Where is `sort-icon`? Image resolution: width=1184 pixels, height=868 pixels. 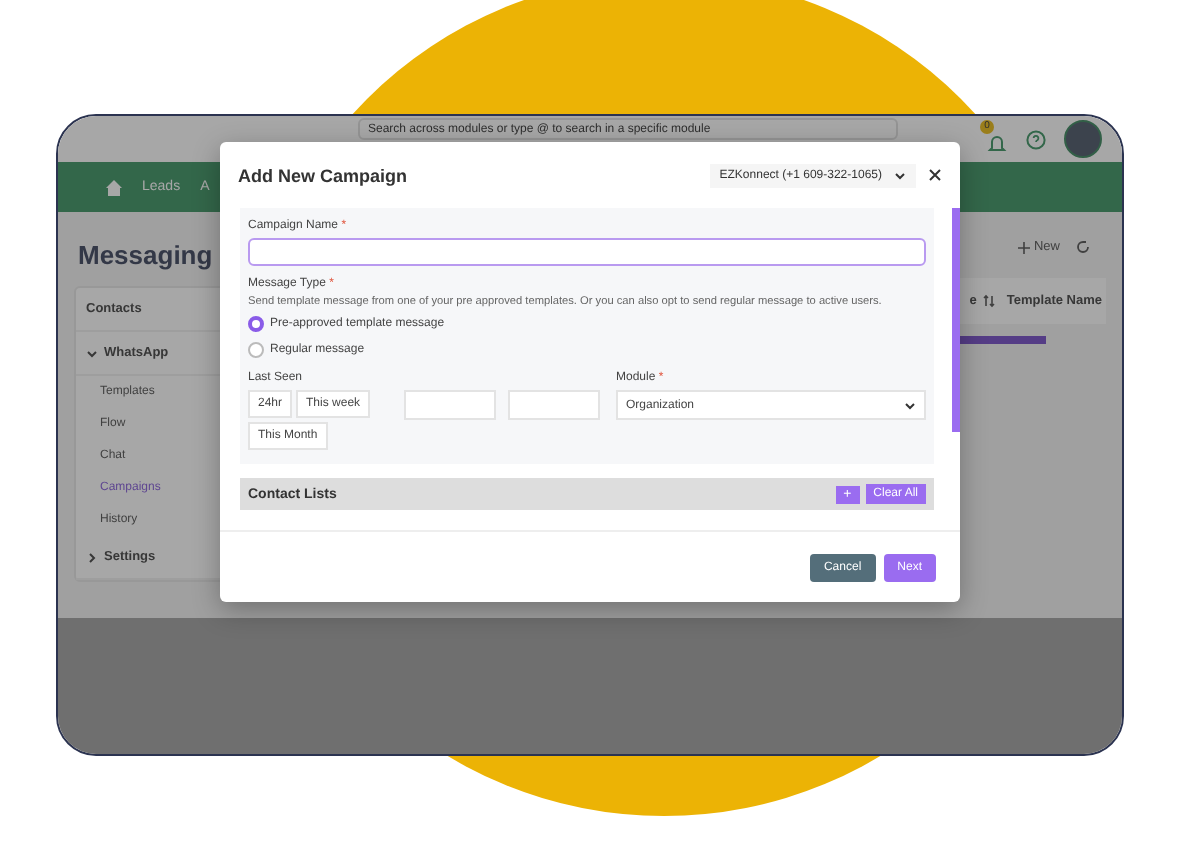 sort-icon is located at coordinates (989, 301).